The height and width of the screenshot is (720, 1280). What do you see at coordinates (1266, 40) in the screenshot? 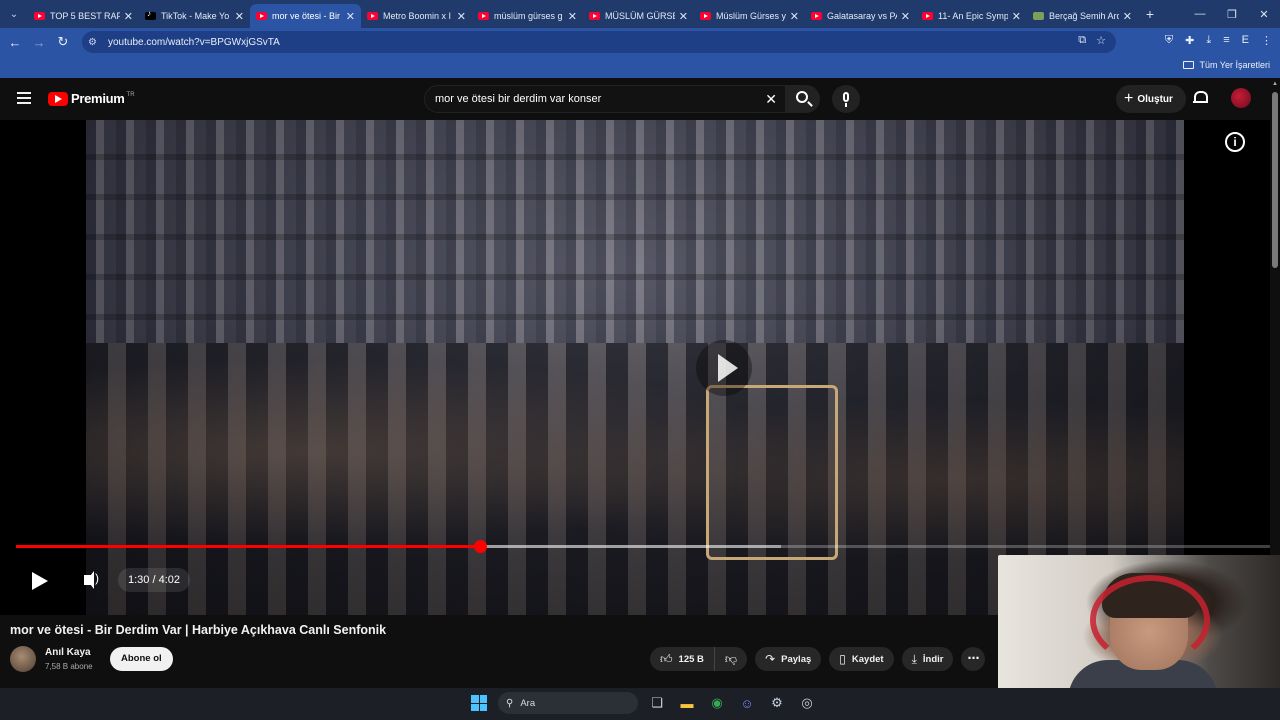
I see `browser-menu-icon: ⋮` at bounding box center [1266, 40].